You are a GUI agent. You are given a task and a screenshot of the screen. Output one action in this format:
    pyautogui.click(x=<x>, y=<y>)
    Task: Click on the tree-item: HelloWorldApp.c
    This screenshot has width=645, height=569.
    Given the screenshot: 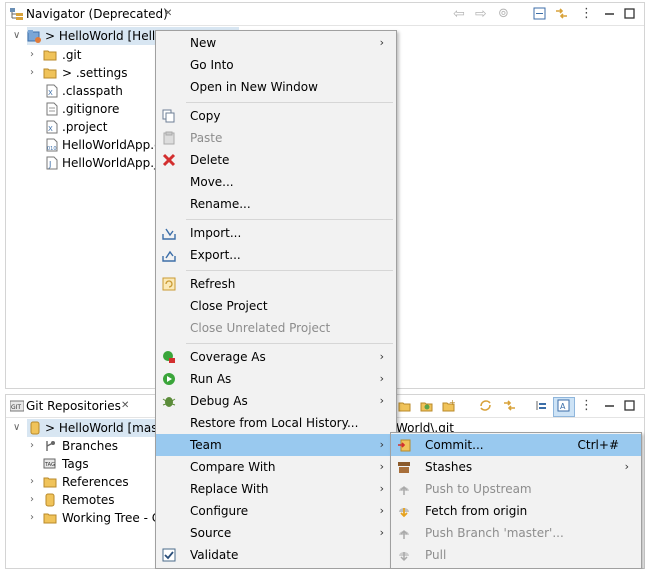 What is the action you would take?
    pyautogui.click(x=111, y=145)
    